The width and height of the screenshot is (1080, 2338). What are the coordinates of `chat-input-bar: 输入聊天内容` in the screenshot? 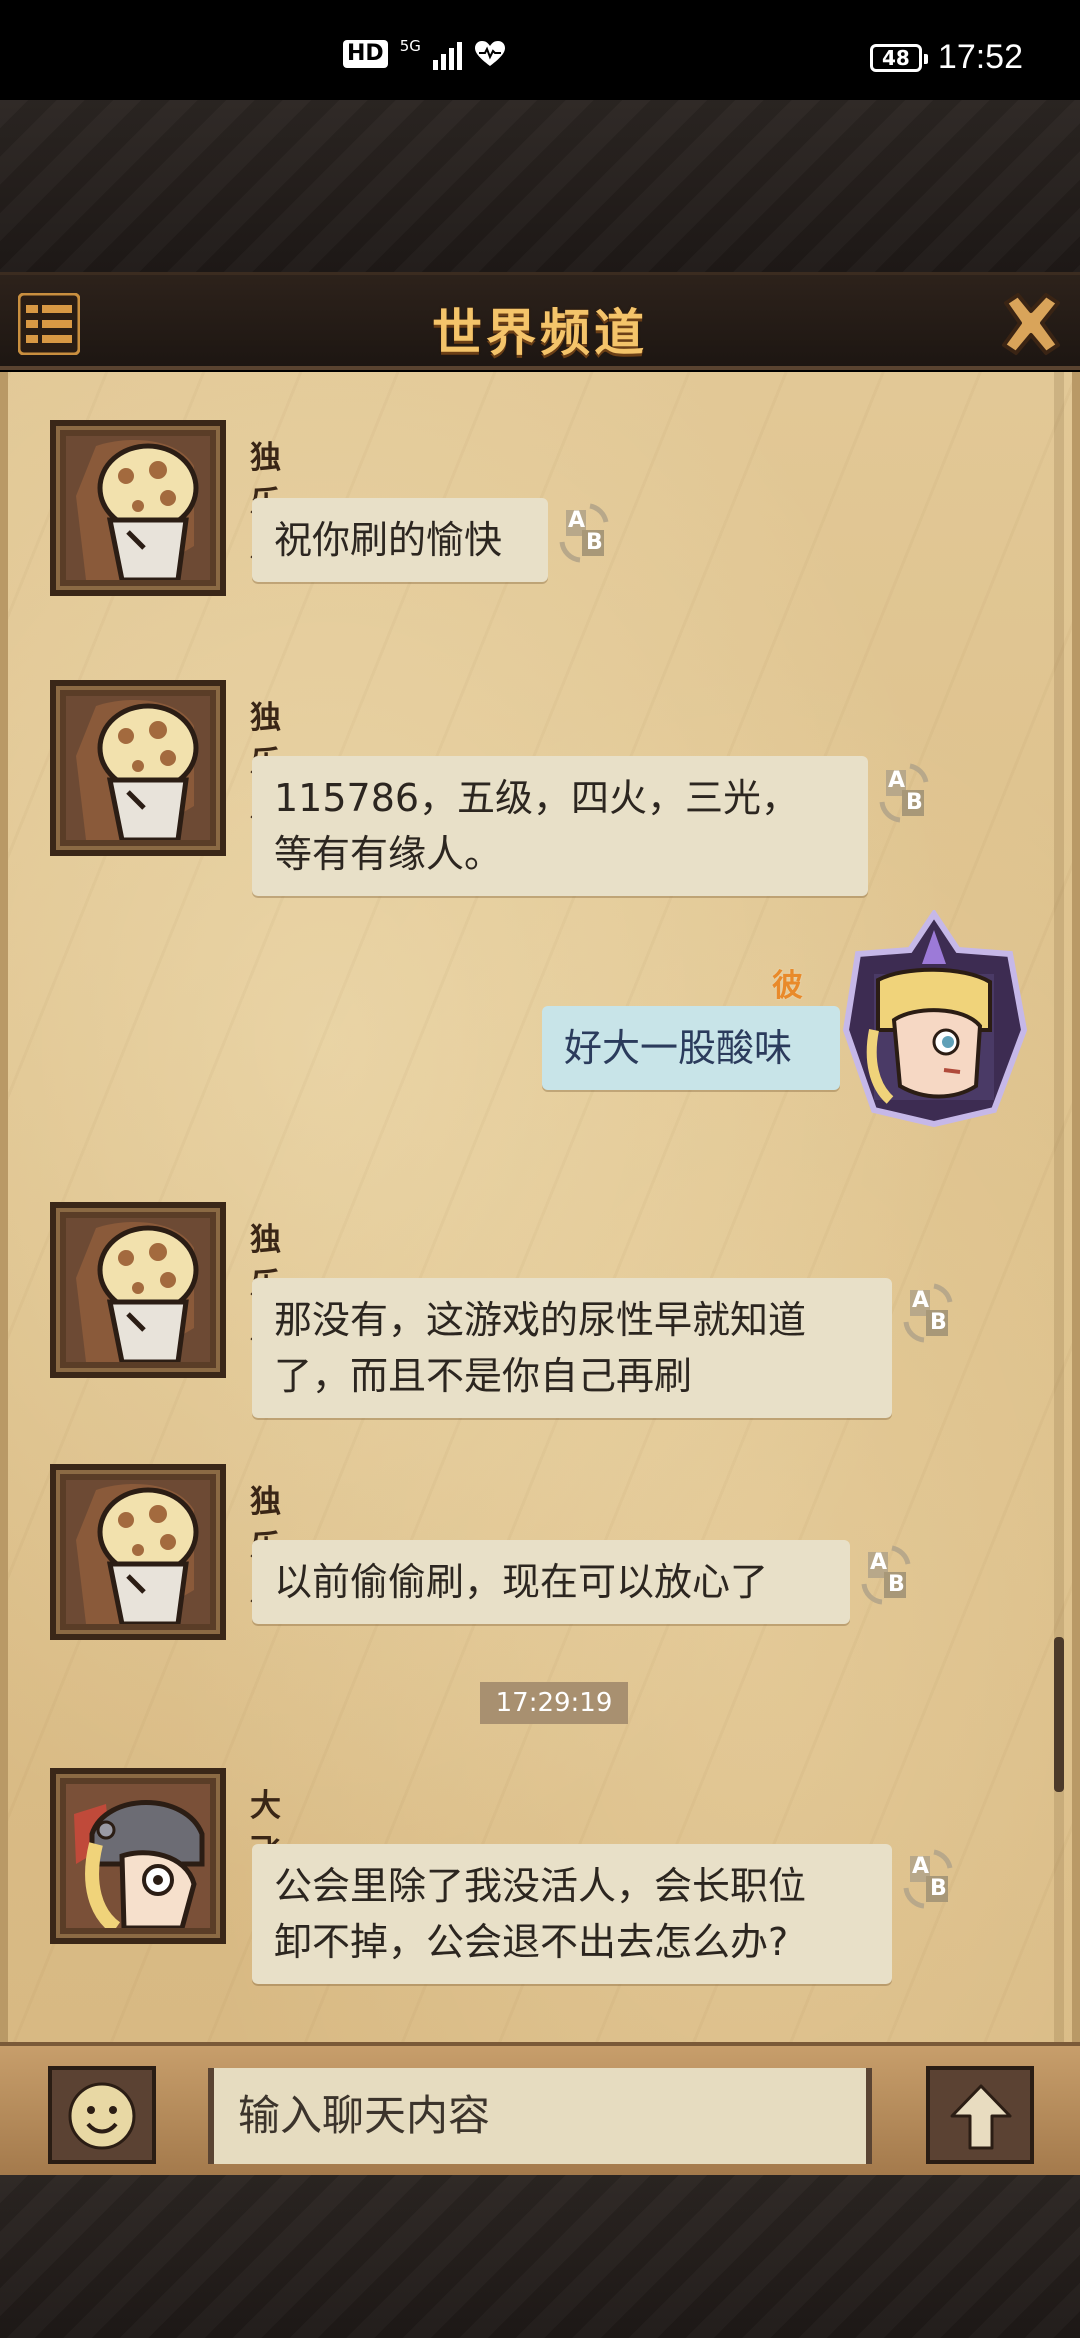 It's located at (540, 2108).